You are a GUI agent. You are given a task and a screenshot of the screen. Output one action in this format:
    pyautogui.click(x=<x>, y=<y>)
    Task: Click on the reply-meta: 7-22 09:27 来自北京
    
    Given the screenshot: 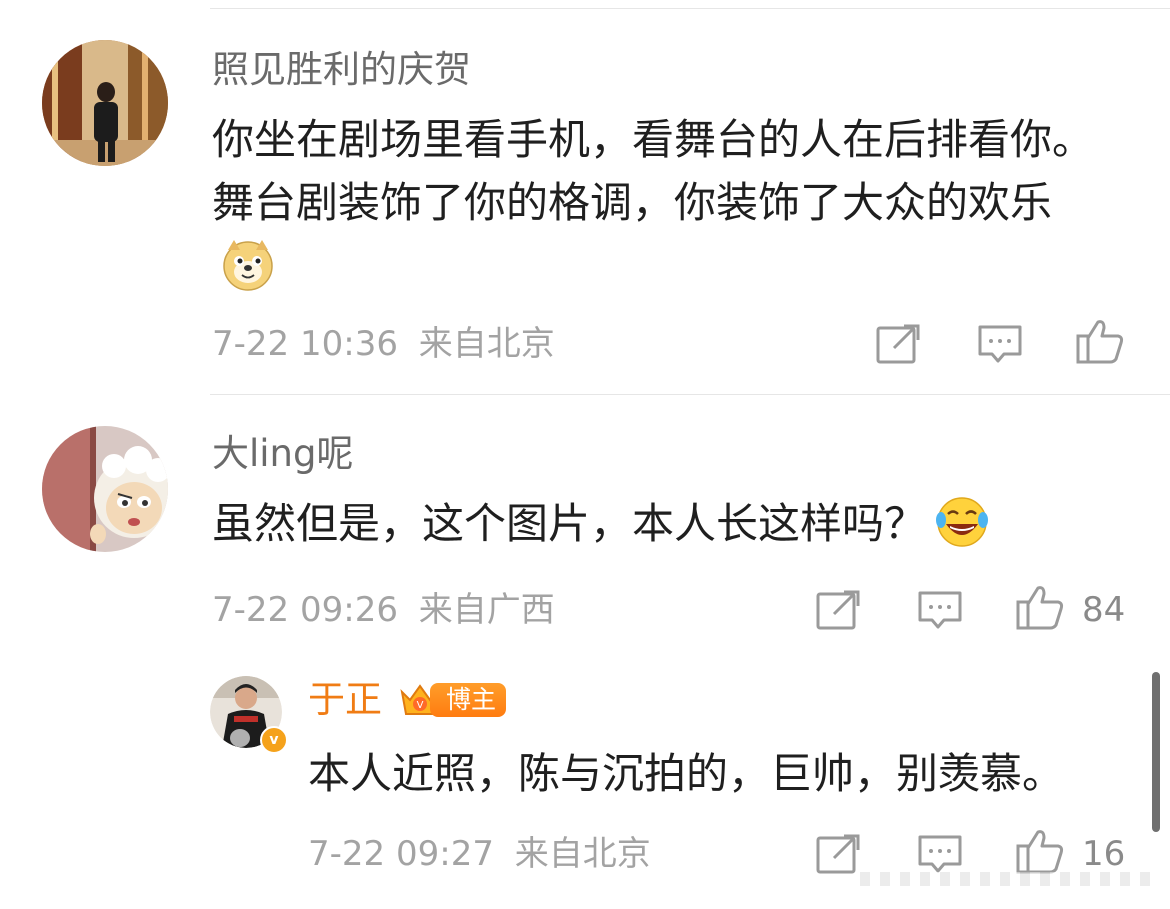 What is the action you would take?
    pyautogui.click(x=479, y=854)
    